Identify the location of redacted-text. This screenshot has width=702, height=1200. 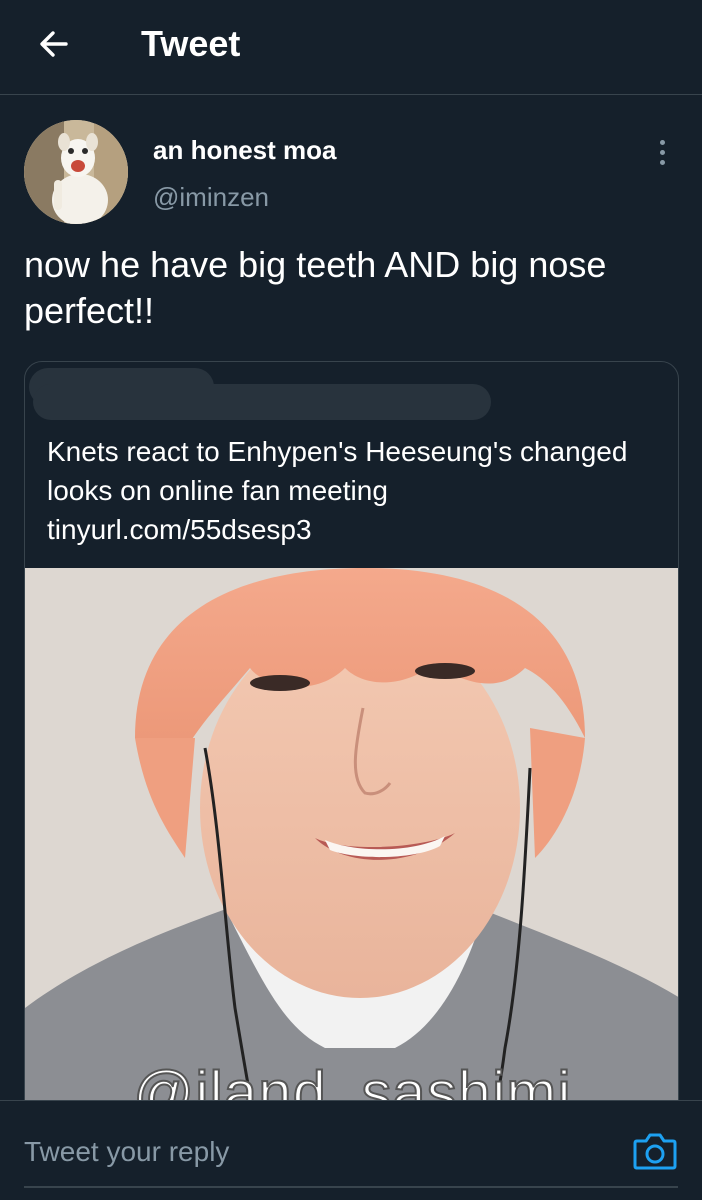
(262, 402).